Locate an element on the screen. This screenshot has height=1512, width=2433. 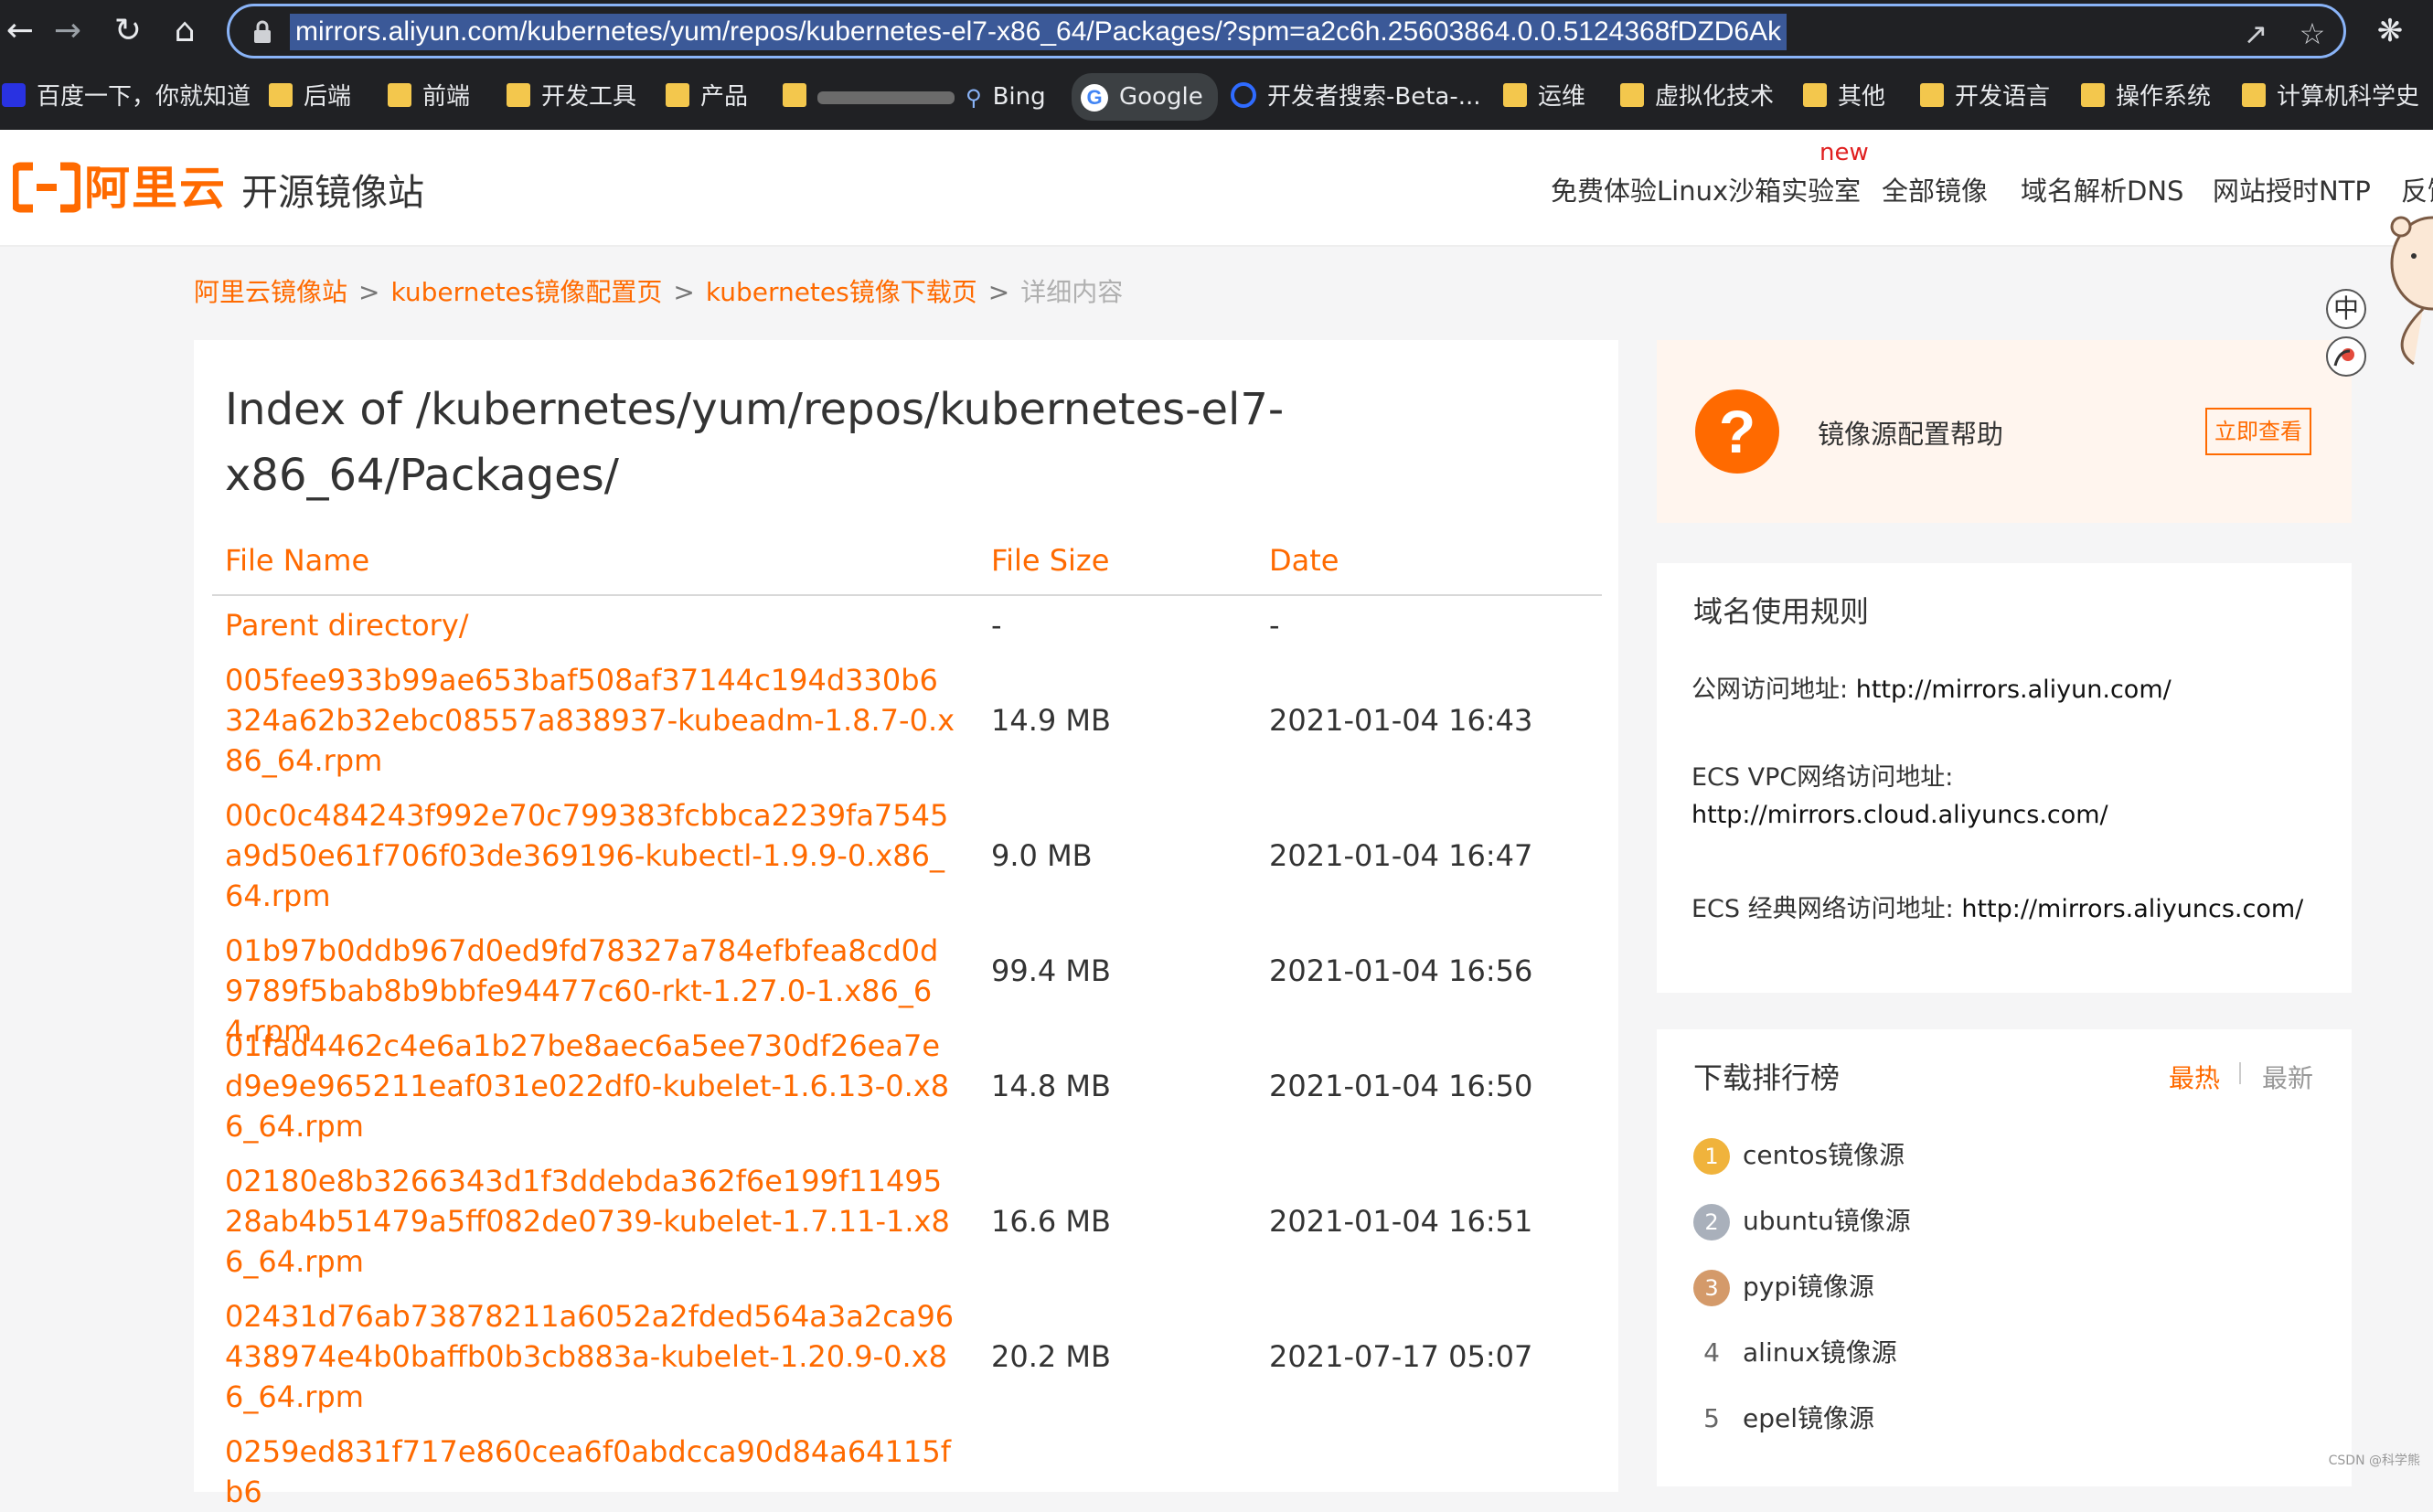
bookmark-label: 开发工具 is located at coordinates (589, 97).